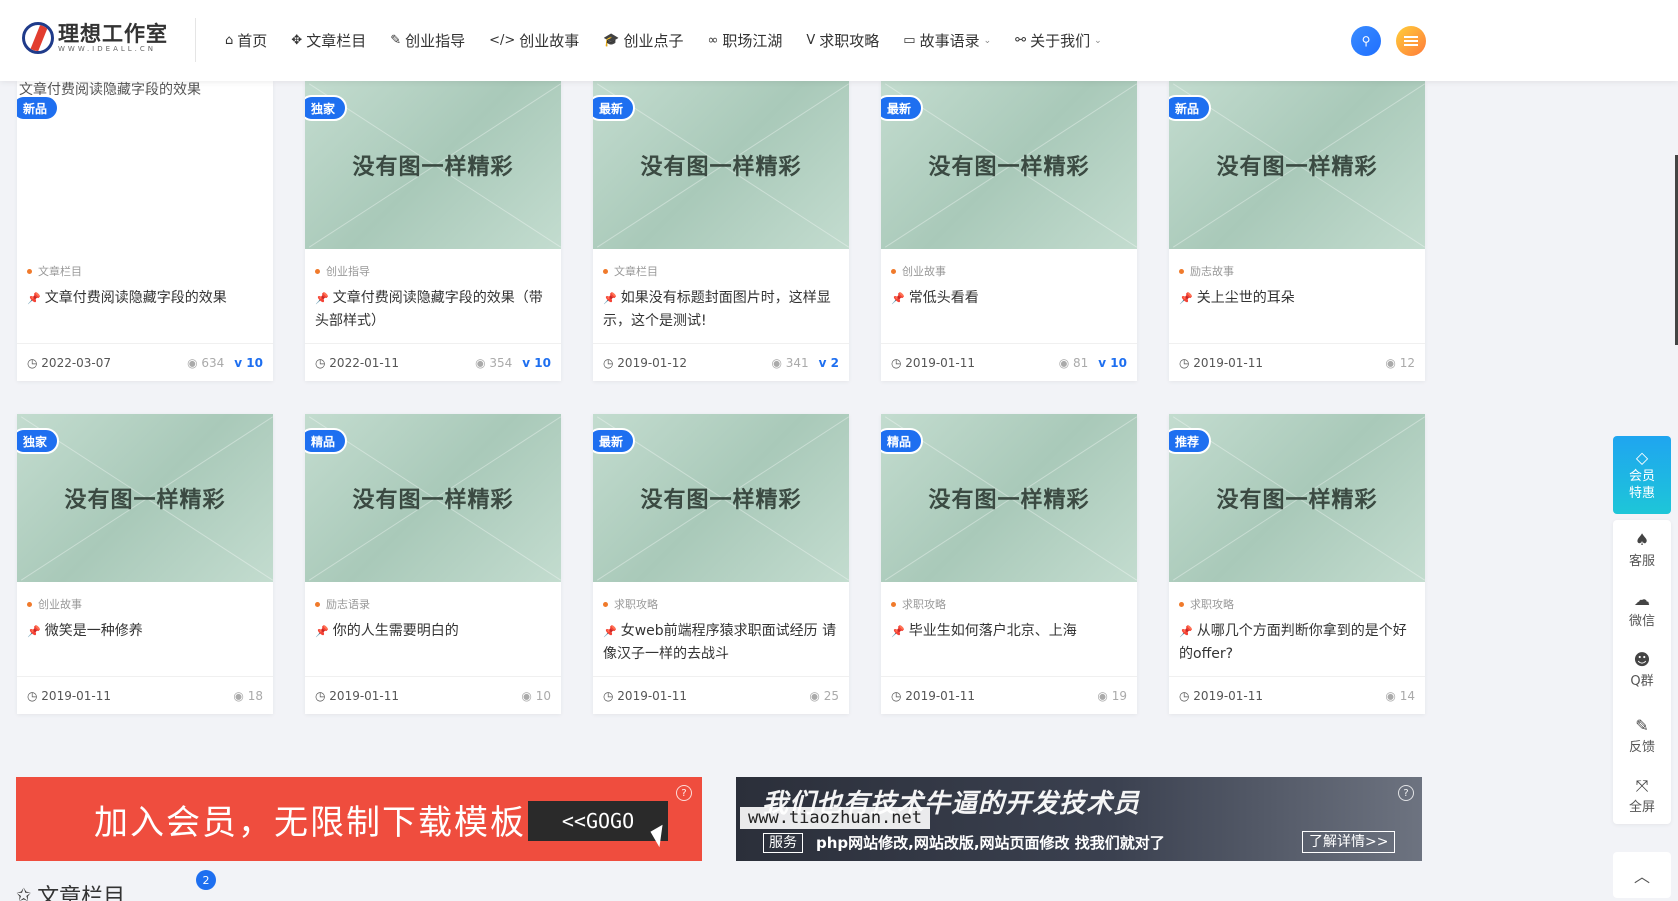  What do you see at coordinates (1400, 695) in the screenshot?
I see `view-count: ◉ 14` at bounding box center [1400, 695].